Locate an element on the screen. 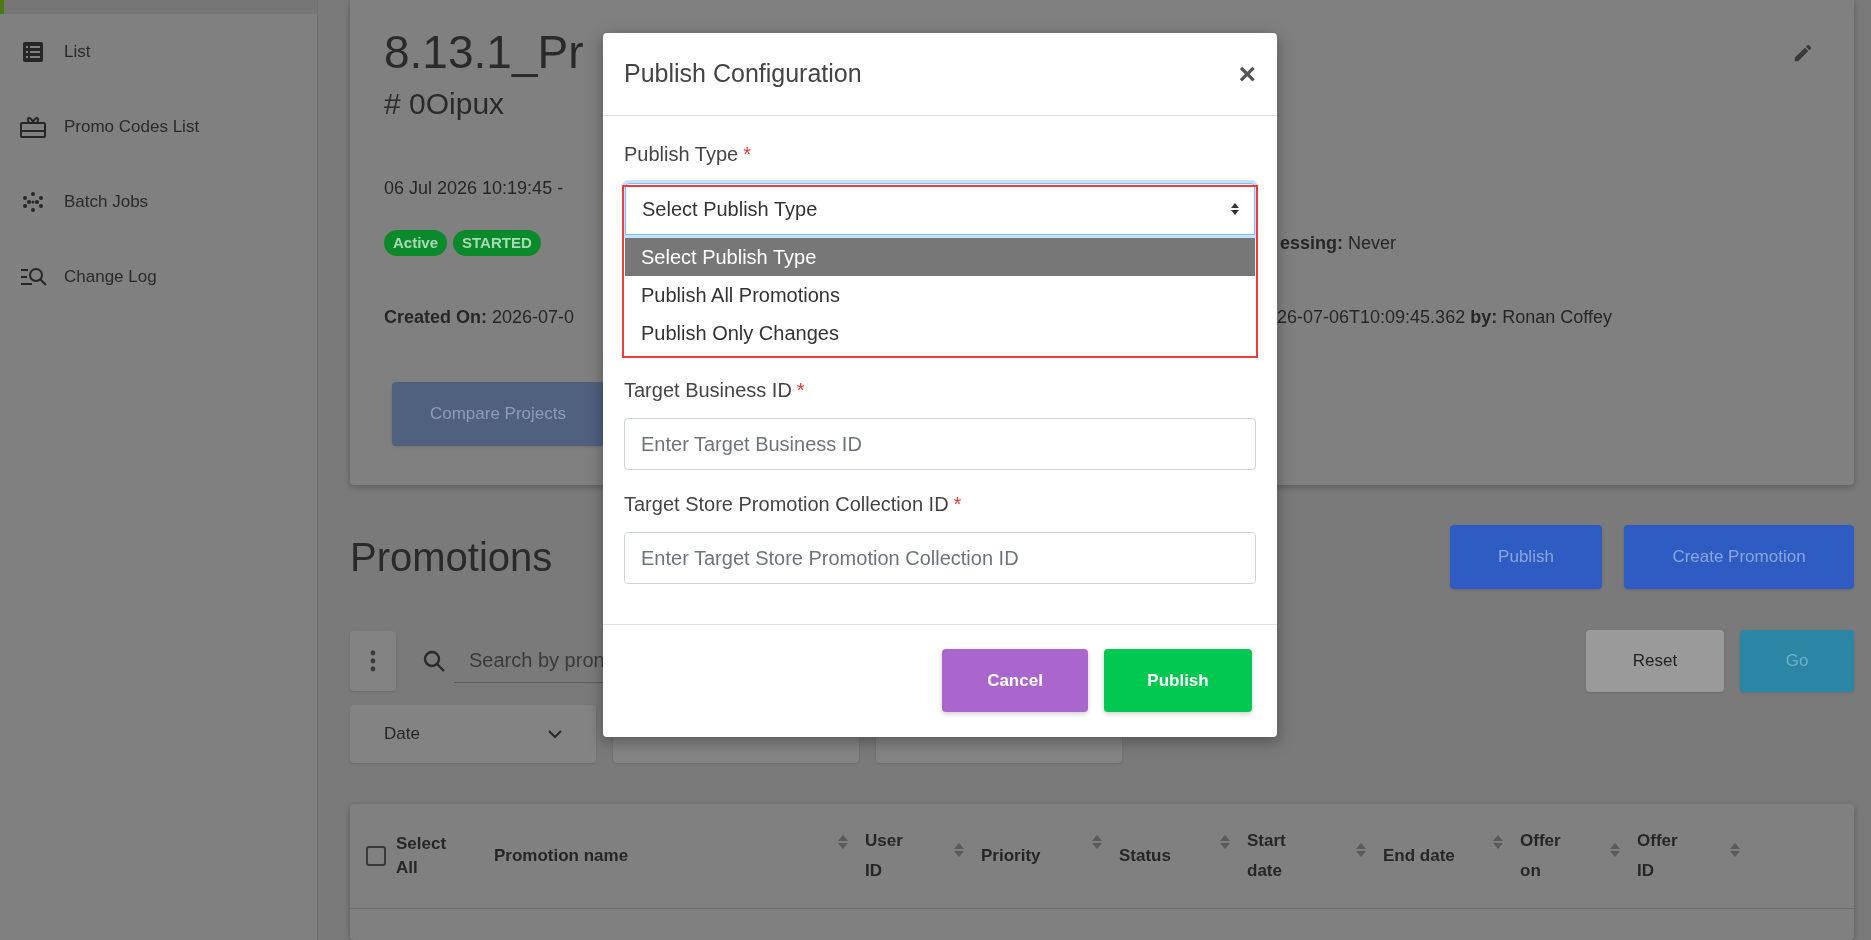 The height and width of the screenshot is (940, 1871). column-header: Priority is located at coordinates (1011, 856).